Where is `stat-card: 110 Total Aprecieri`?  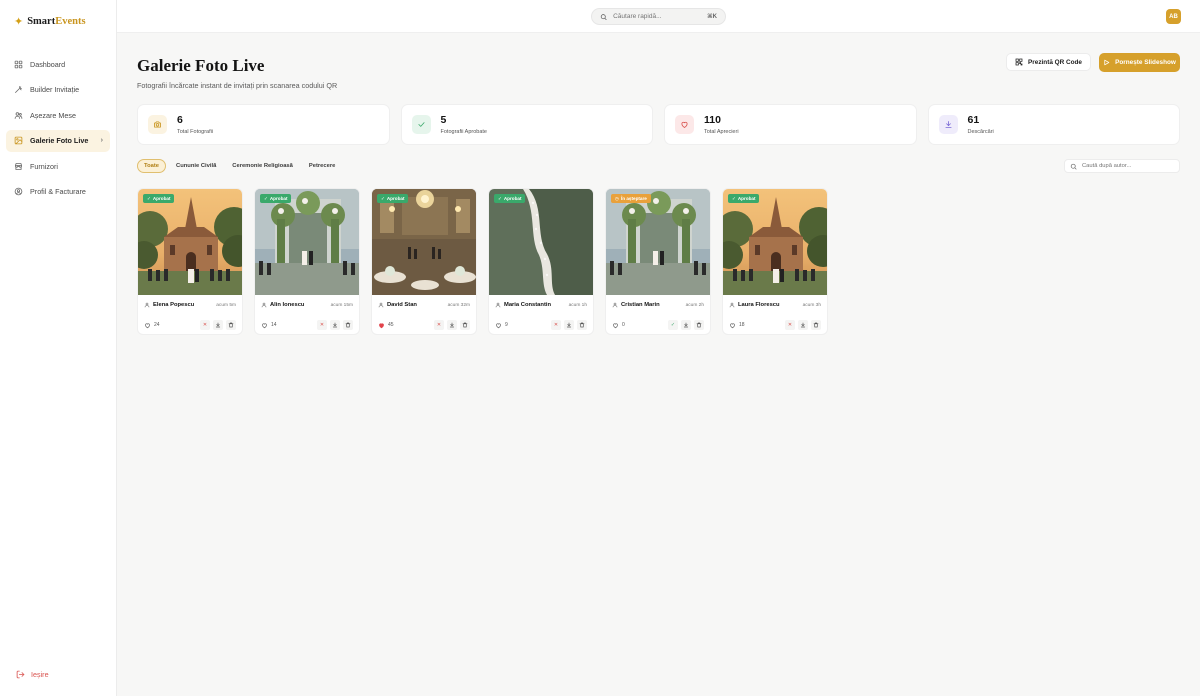 stat-card: 110 Total Aprecieri is located at coordinates (790, 124).